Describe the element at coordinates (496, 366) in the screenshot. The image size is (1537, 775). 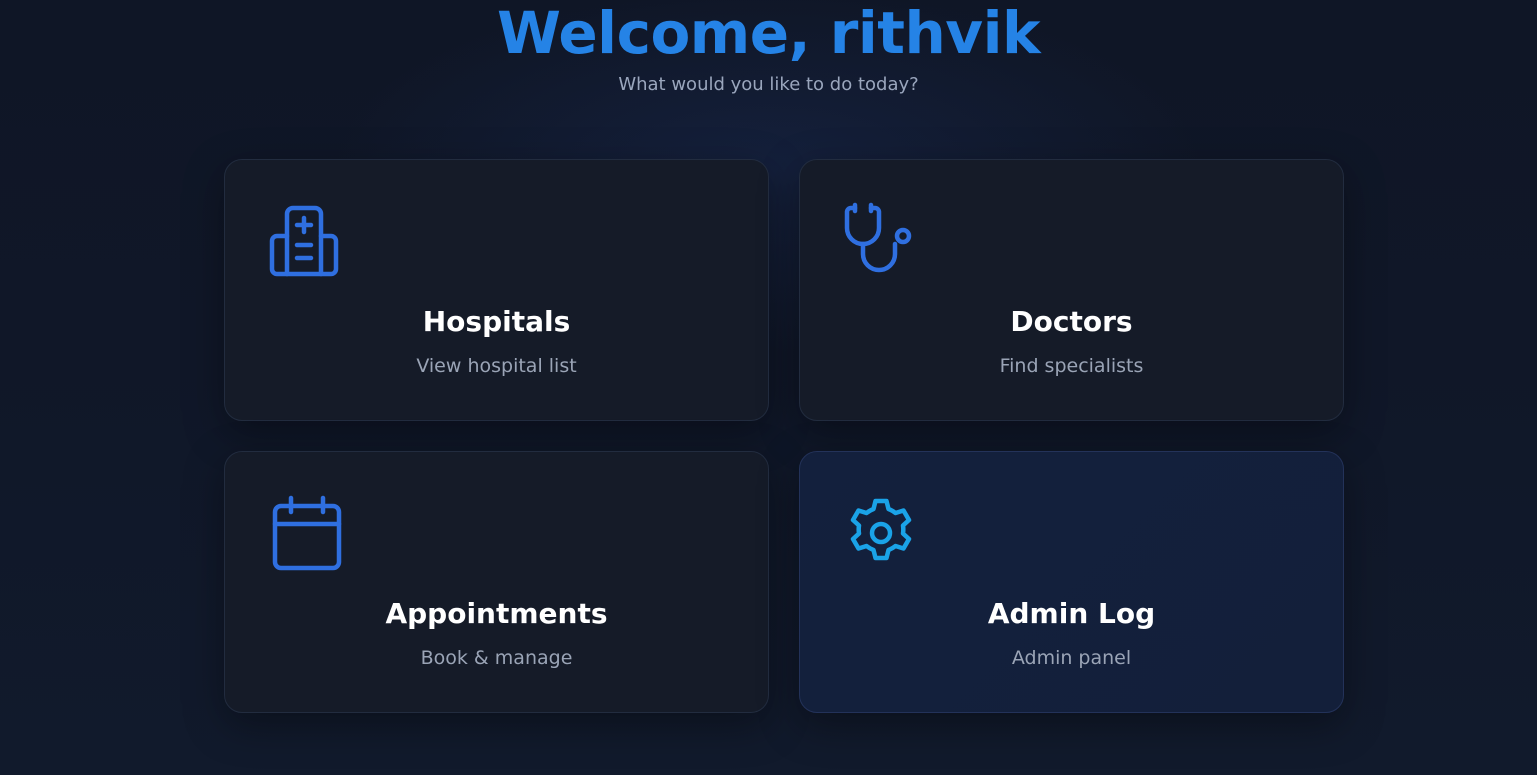
I see `card-description: View hospital list` at that location.